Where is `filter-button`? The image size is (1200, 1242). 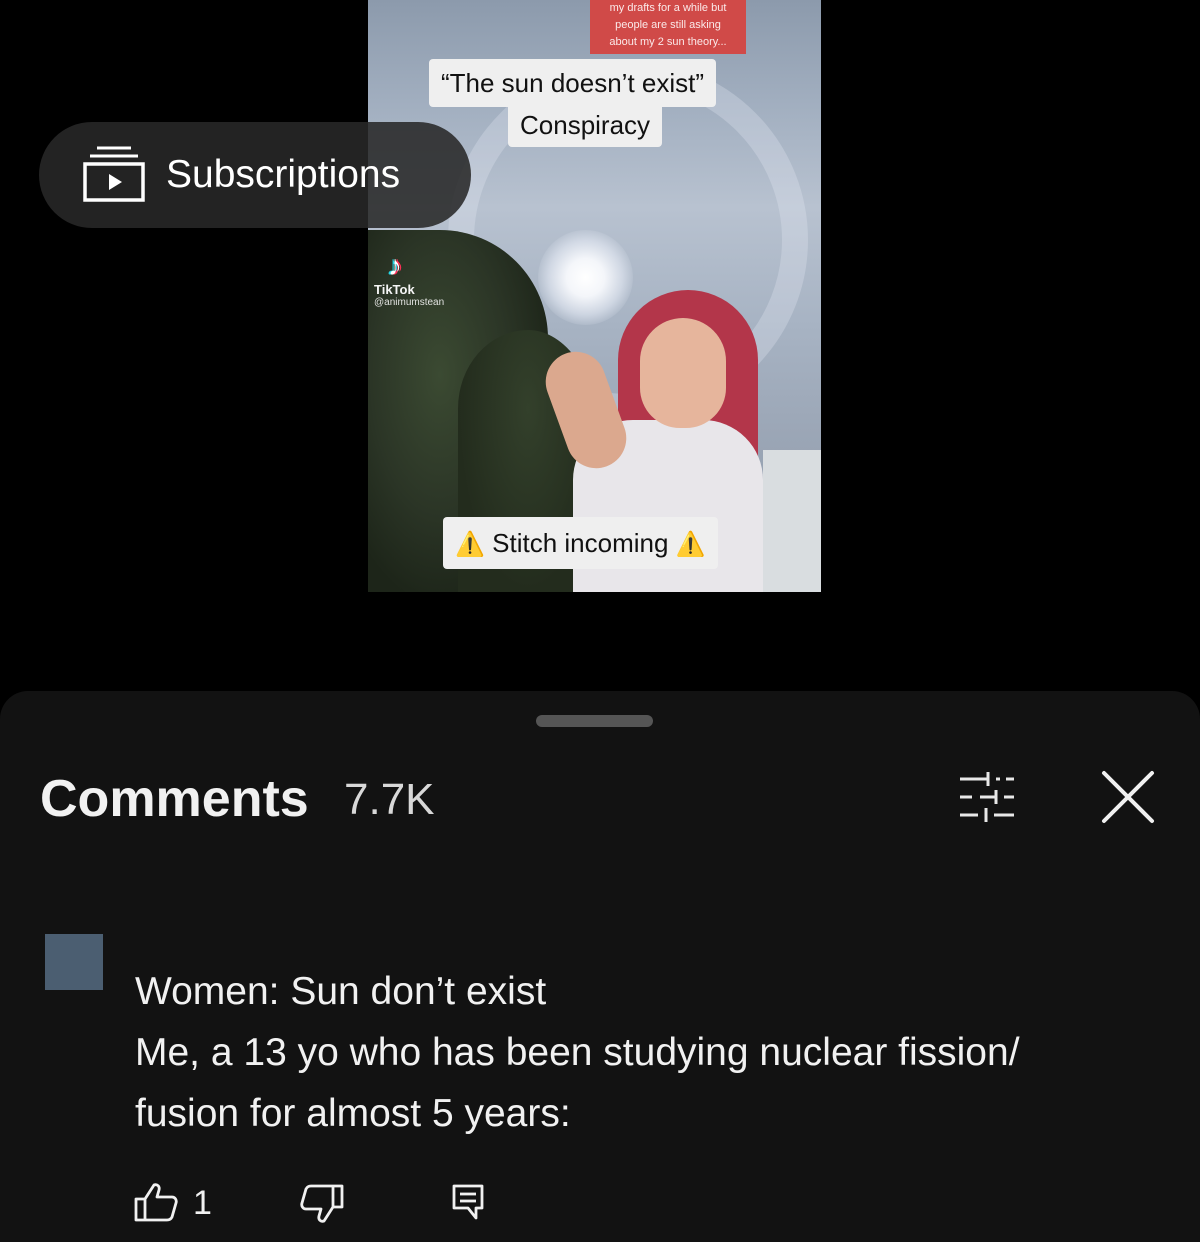 filter-button is located at coordinates (987, 797).